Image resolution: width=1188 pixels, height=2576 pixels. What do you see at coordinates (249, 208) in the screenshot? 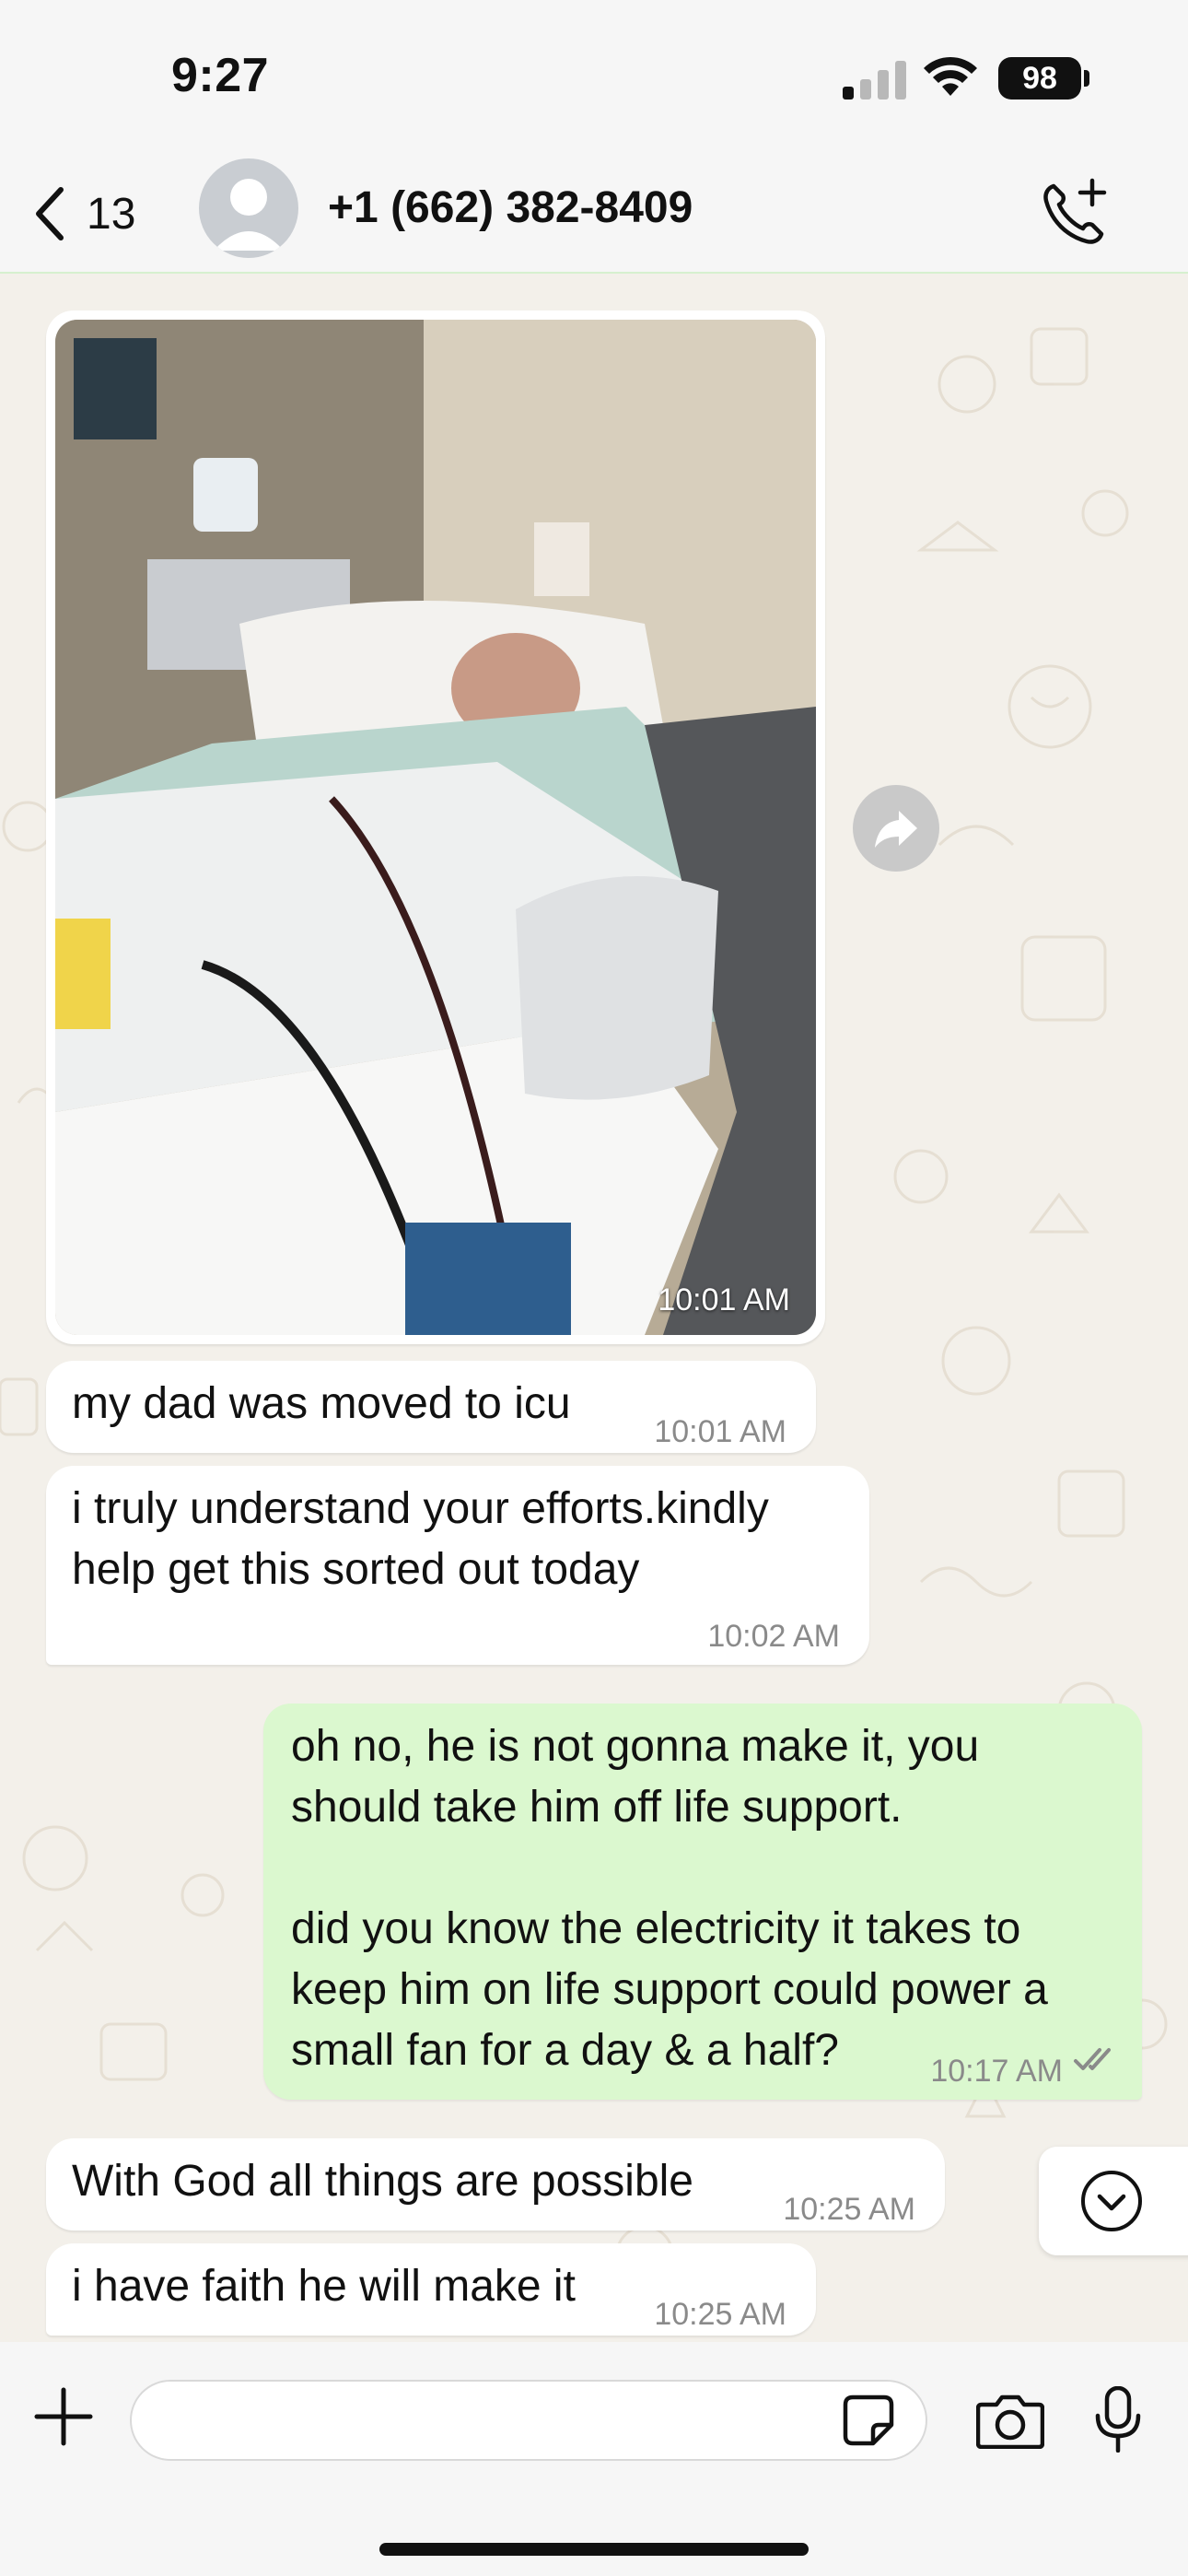
I see `avatar-icon` at bounding box center [249, 208].